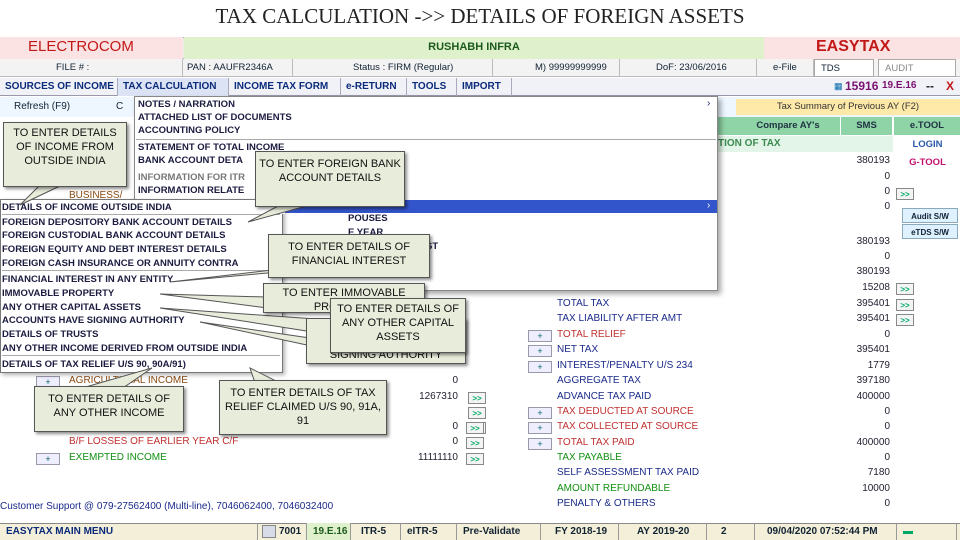  Describe the element at coordinates (176, 287) in the screenshot. I see `callout-pointers` at that location.